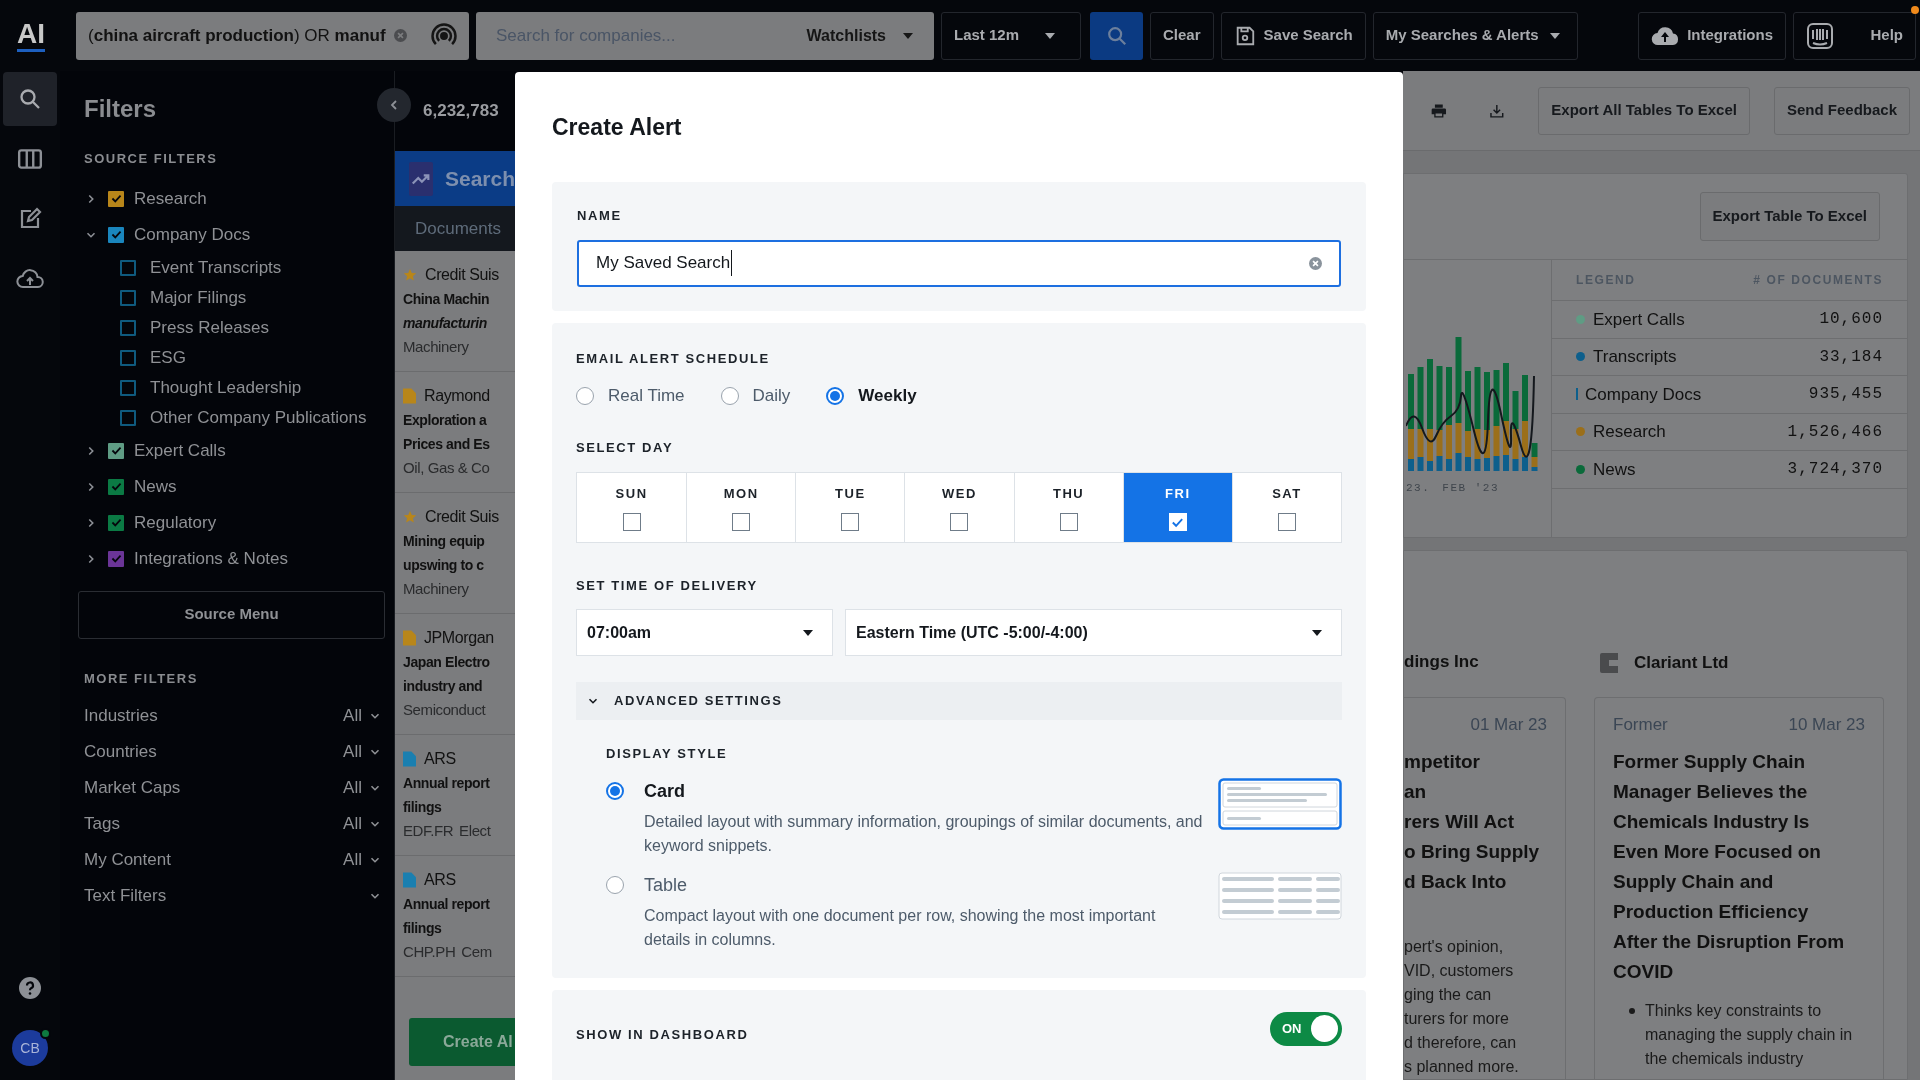 Image resolution: width=1920 pixels, height=1080 pixels. Describe the element at coordinates (646, 396) in the screenshot. I see `radio-label: Real Time` at that location.